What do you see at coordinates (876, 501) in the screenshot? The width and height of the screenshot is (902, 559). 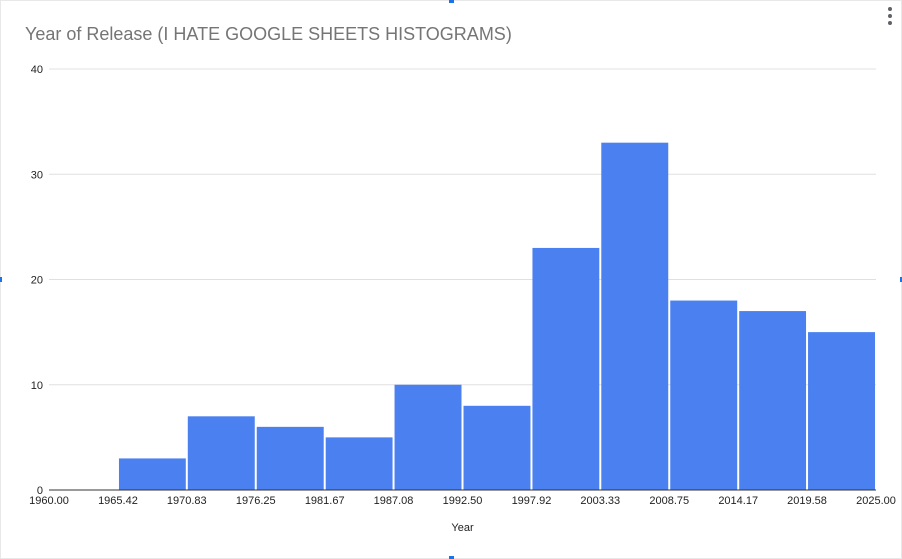 I see `x-tick-label: 2025.00` at bounding box center [876, 501].